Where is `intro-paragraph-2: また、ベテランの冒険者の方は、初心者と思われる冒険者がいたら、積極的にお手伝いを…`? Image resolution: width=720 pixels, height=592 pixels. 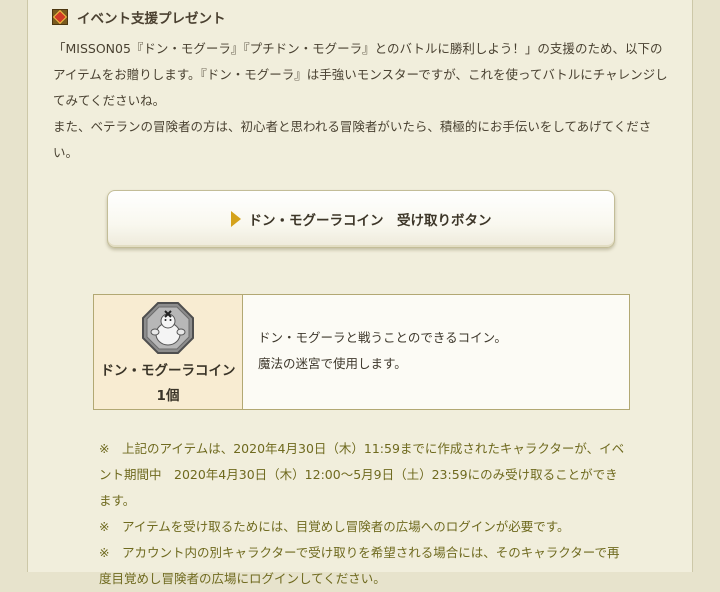 intro-paragraph-2: また、ベテランの冒険者の方は、初心者と思われる冒険者がいたら、積極的にお手伝いを… is located at coordinates (352, 139).